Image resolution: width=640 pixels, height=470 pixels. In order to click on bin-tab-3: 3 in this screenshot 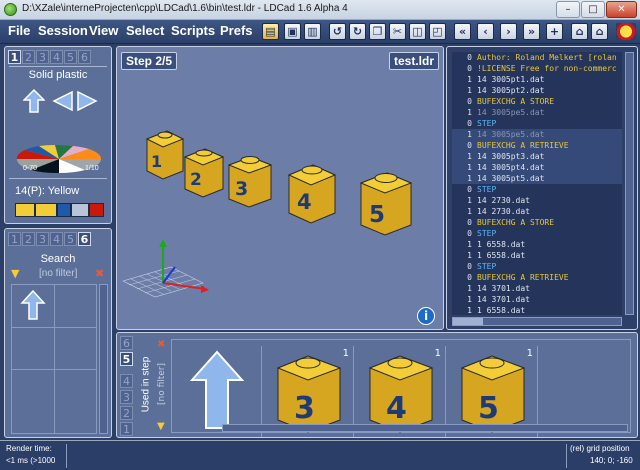, I will do `click(126, 397)`.